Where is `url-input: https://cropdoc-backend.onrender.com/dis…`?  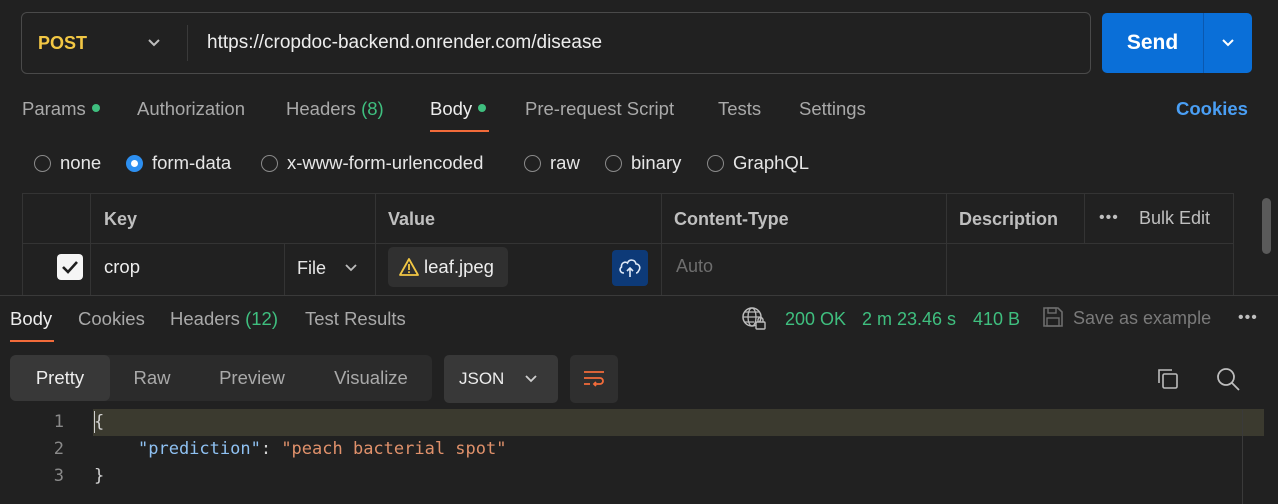 url-input: https://cropdoc-backend.onrender.com/dis… is located at coordinates (404, 43).